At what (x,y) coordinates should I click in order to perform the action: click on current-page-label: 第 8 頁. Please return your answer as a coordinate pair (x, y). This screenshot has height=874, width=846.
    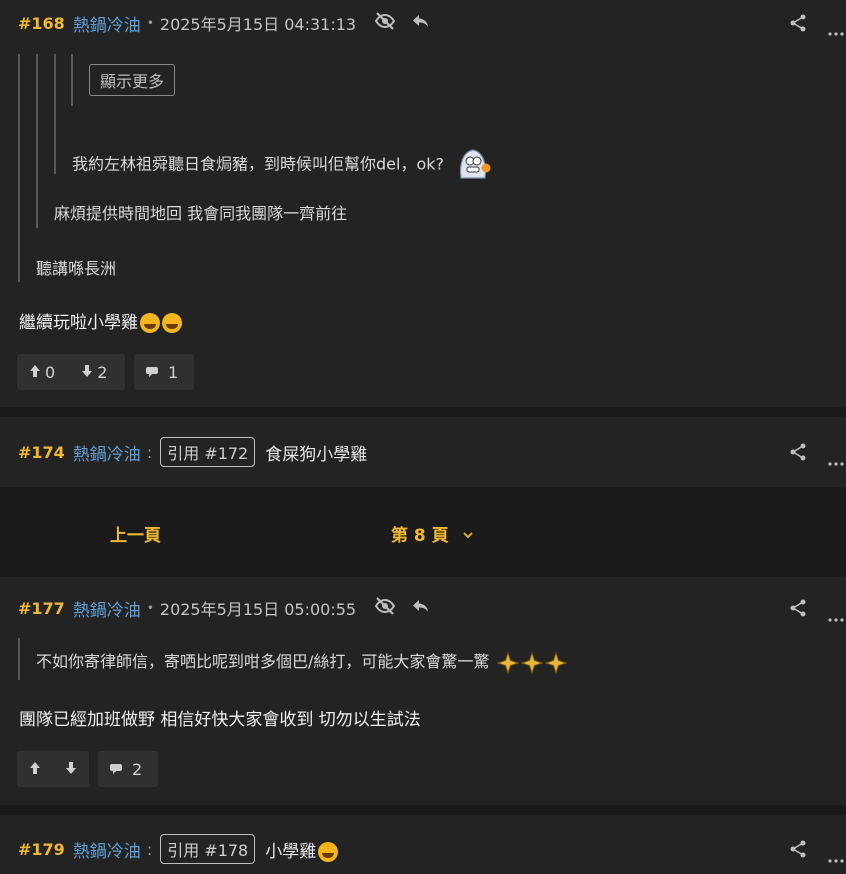
    Looking at the image, I should click on (420, 536).